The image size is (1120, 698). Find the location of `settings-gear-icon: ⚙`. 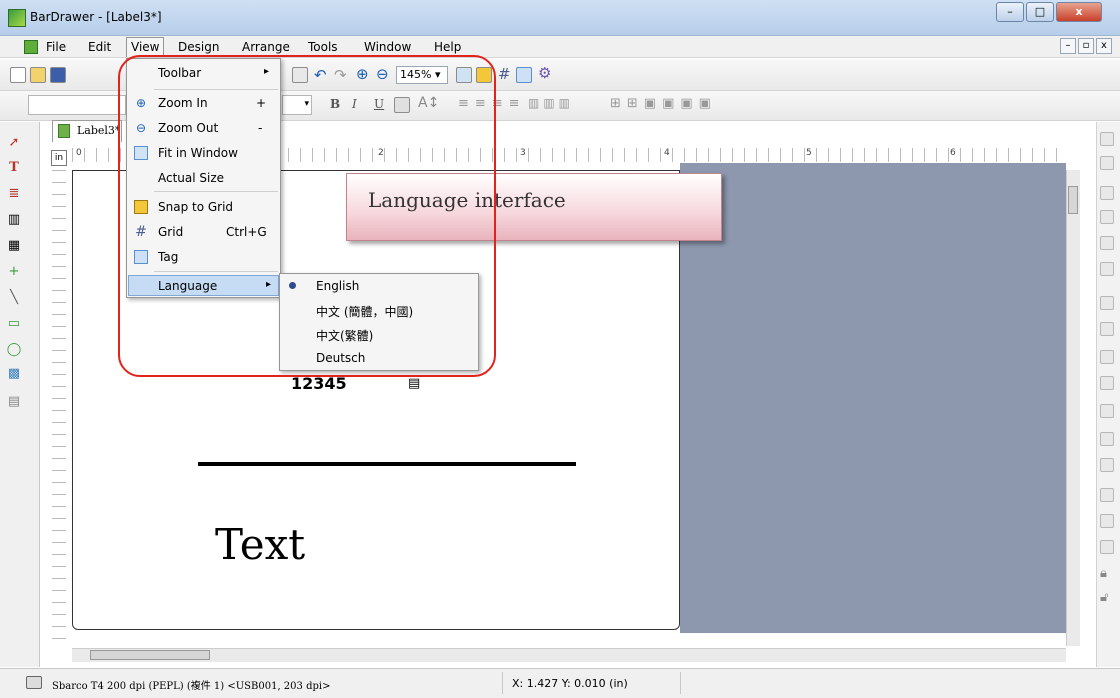

settings-gear-icon: ⚙ is located at coordinates (544, 73).